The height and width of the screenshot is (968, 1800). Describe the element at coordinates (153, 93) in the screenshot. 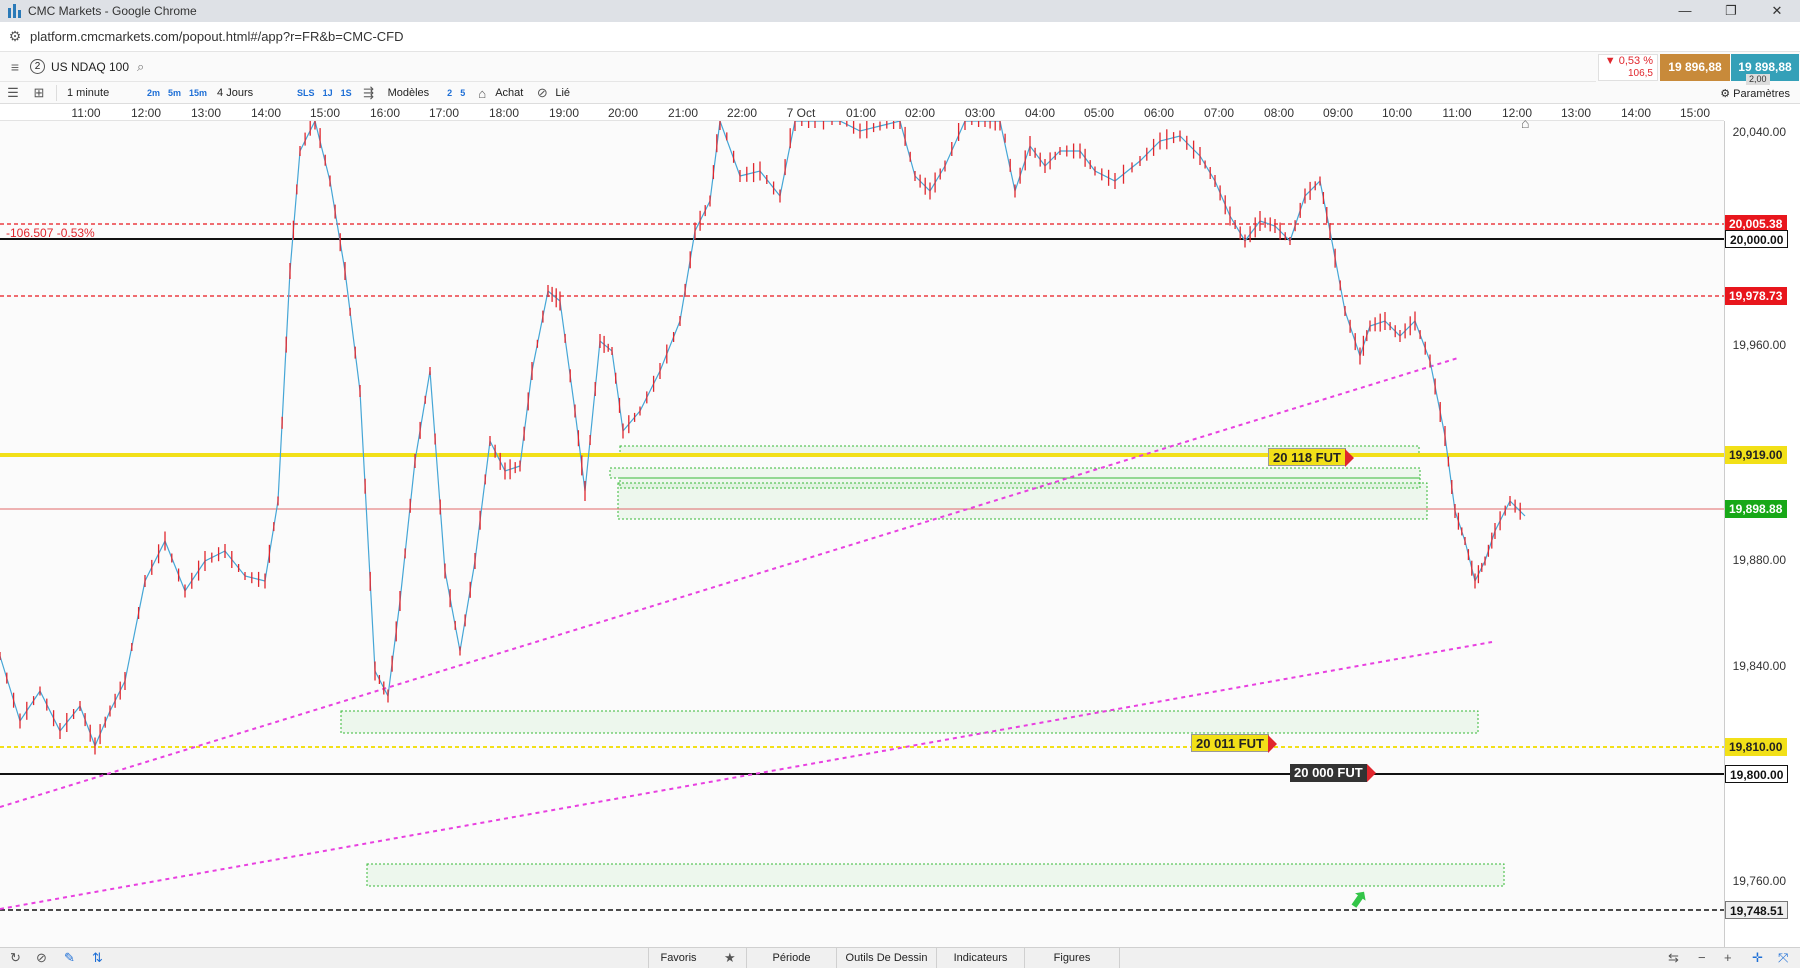

I see `interval-2m: 2m` at that location.